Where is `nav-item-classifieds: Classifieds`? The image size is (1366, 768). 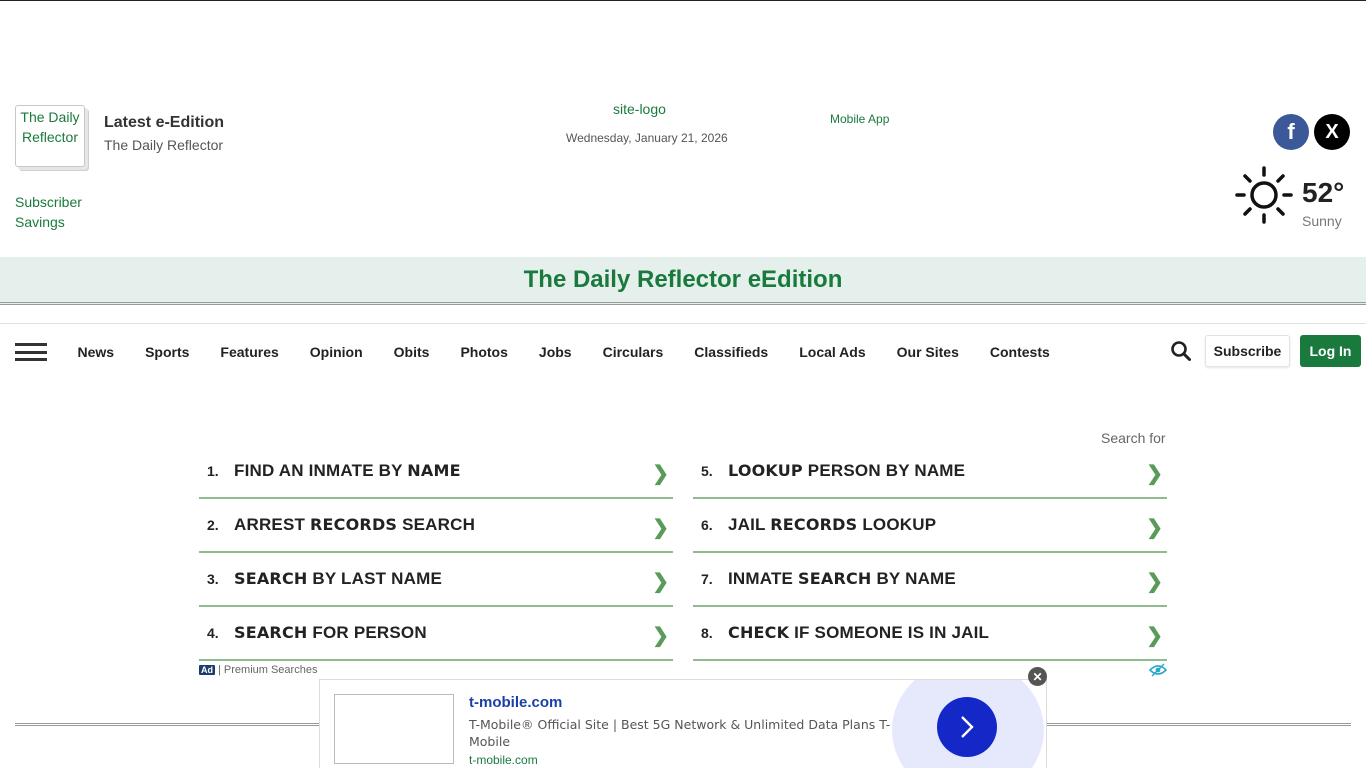
nav-item-classifieds: Classifieds is located at coordinates (731, 352).